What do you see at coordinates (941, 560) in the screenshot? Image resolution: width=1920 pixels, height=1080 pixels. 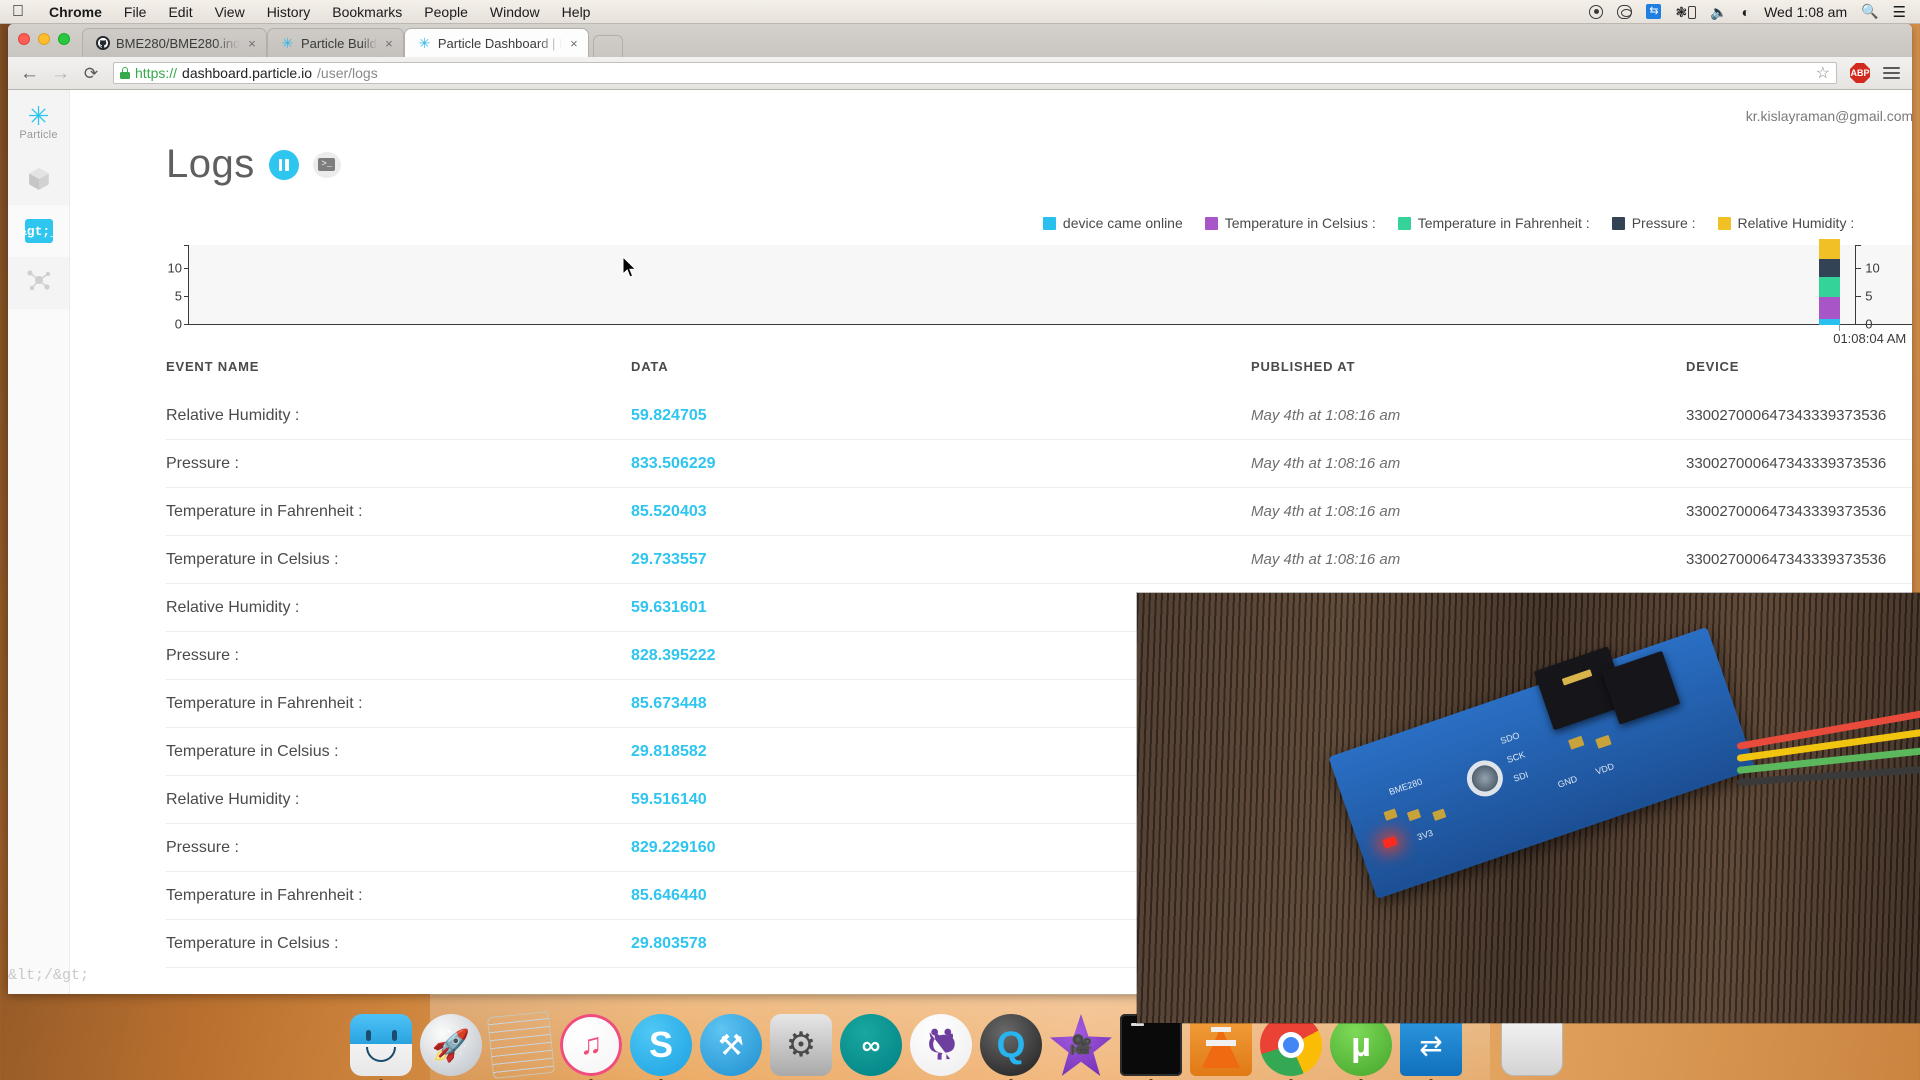 I see `cell-data: 29.733557` at bounding box center [941, 560].